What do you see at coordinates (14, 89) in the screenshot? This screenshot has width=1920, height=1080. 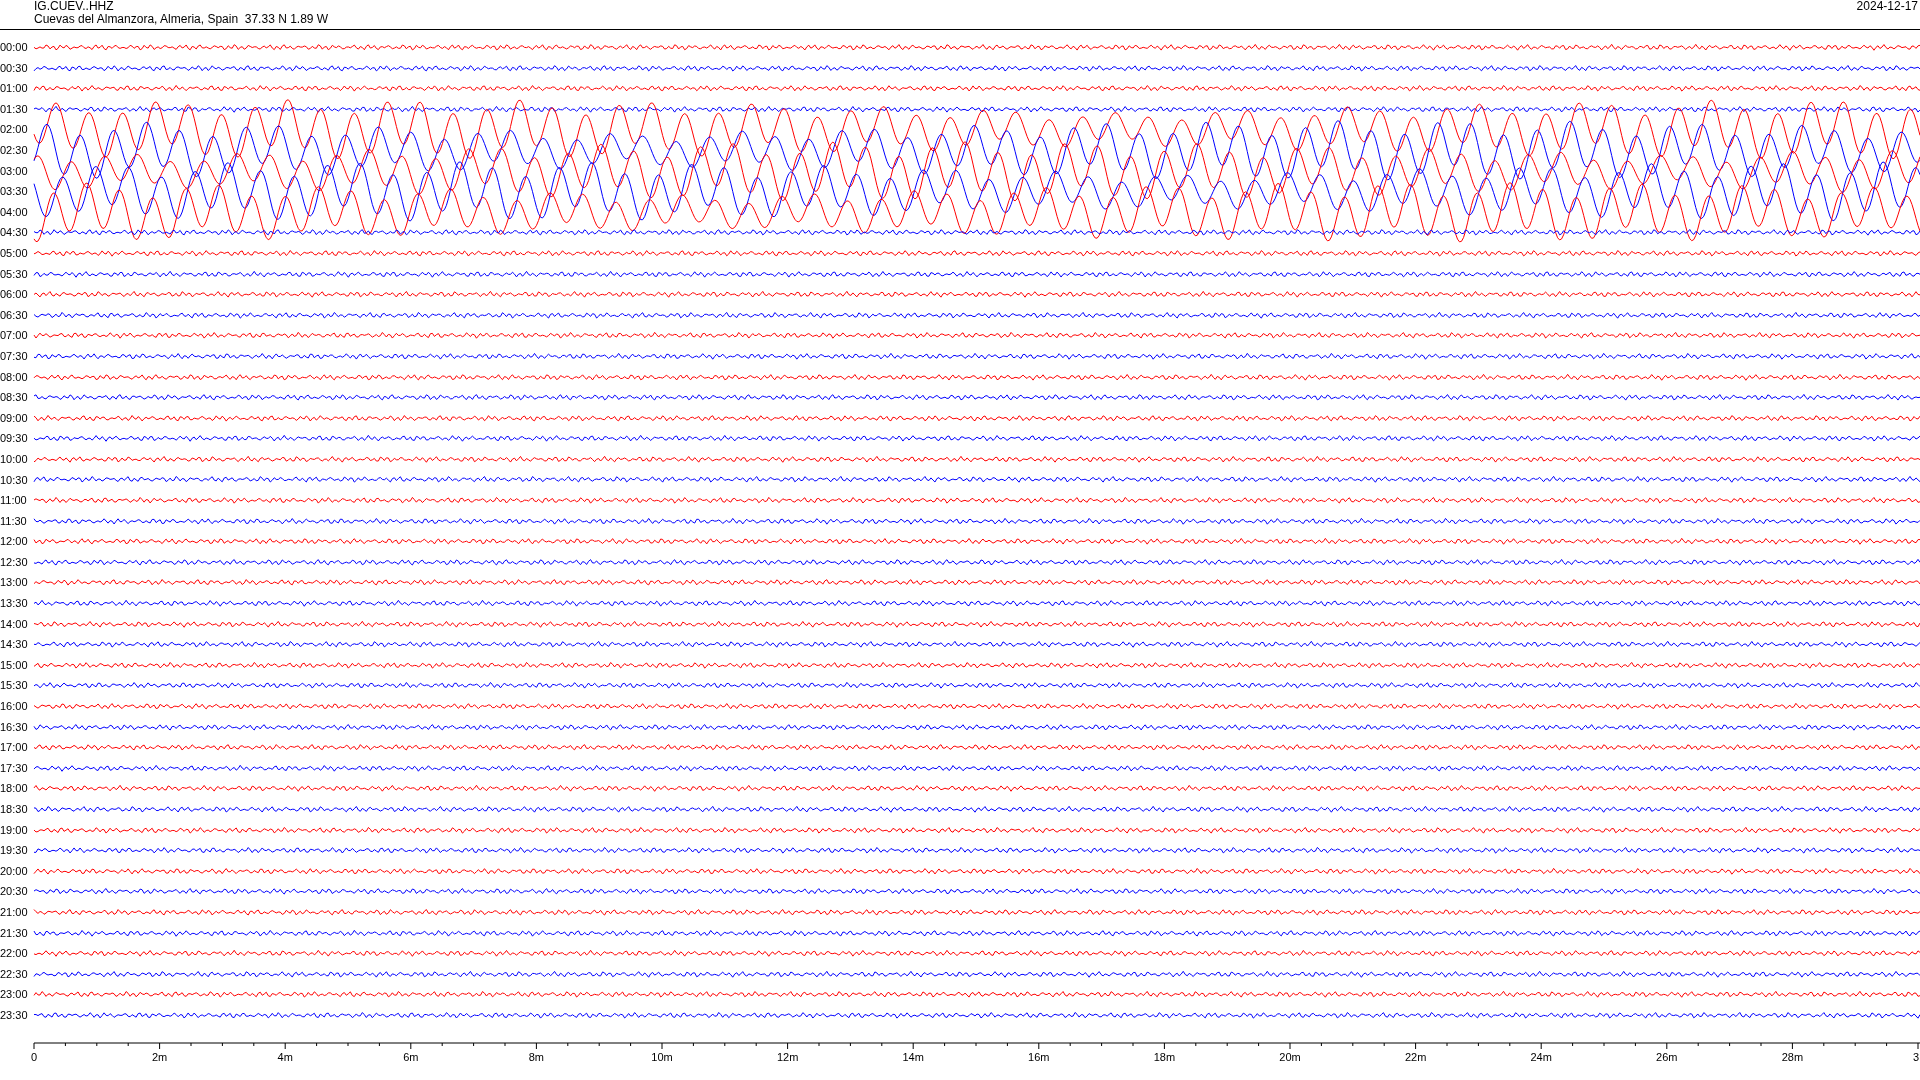 I see `time-label: 01:00` at bounding box center [14, 89].